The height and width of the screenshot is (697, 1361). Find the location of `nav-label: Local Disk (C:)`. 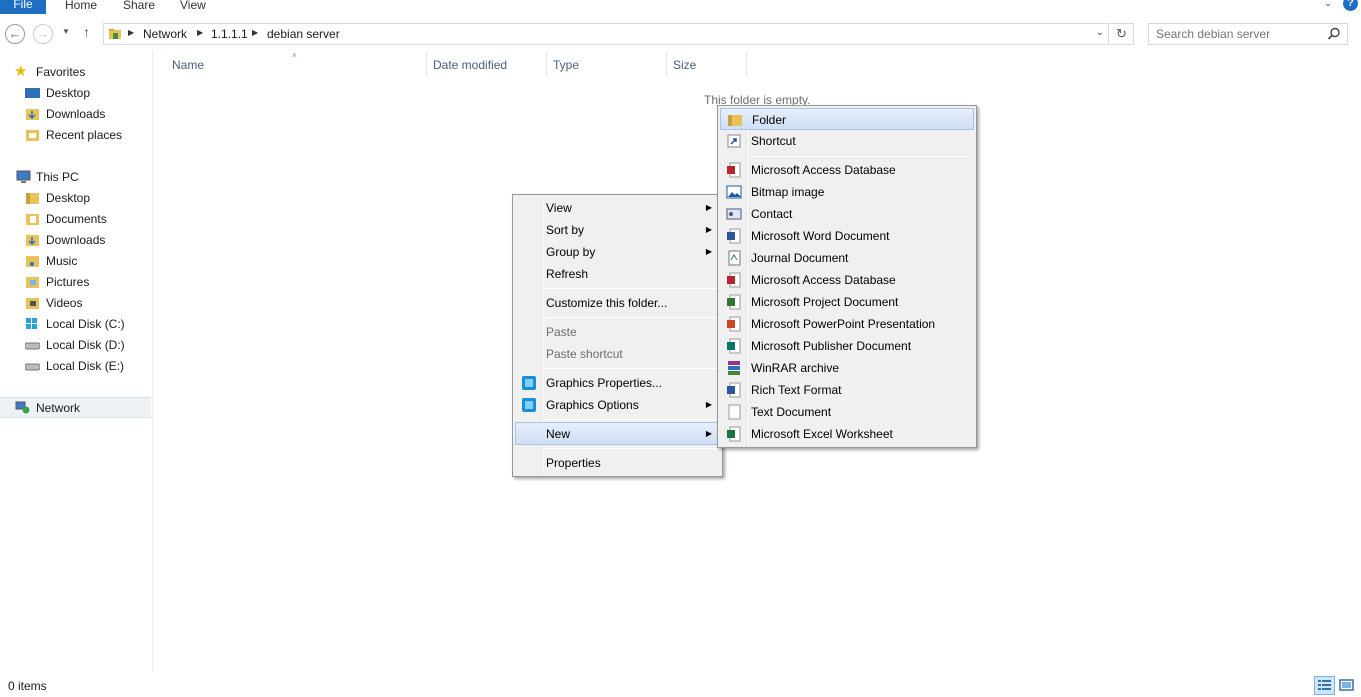

nav-label: Local Disk (C:) is located at coordinates (85, 324).